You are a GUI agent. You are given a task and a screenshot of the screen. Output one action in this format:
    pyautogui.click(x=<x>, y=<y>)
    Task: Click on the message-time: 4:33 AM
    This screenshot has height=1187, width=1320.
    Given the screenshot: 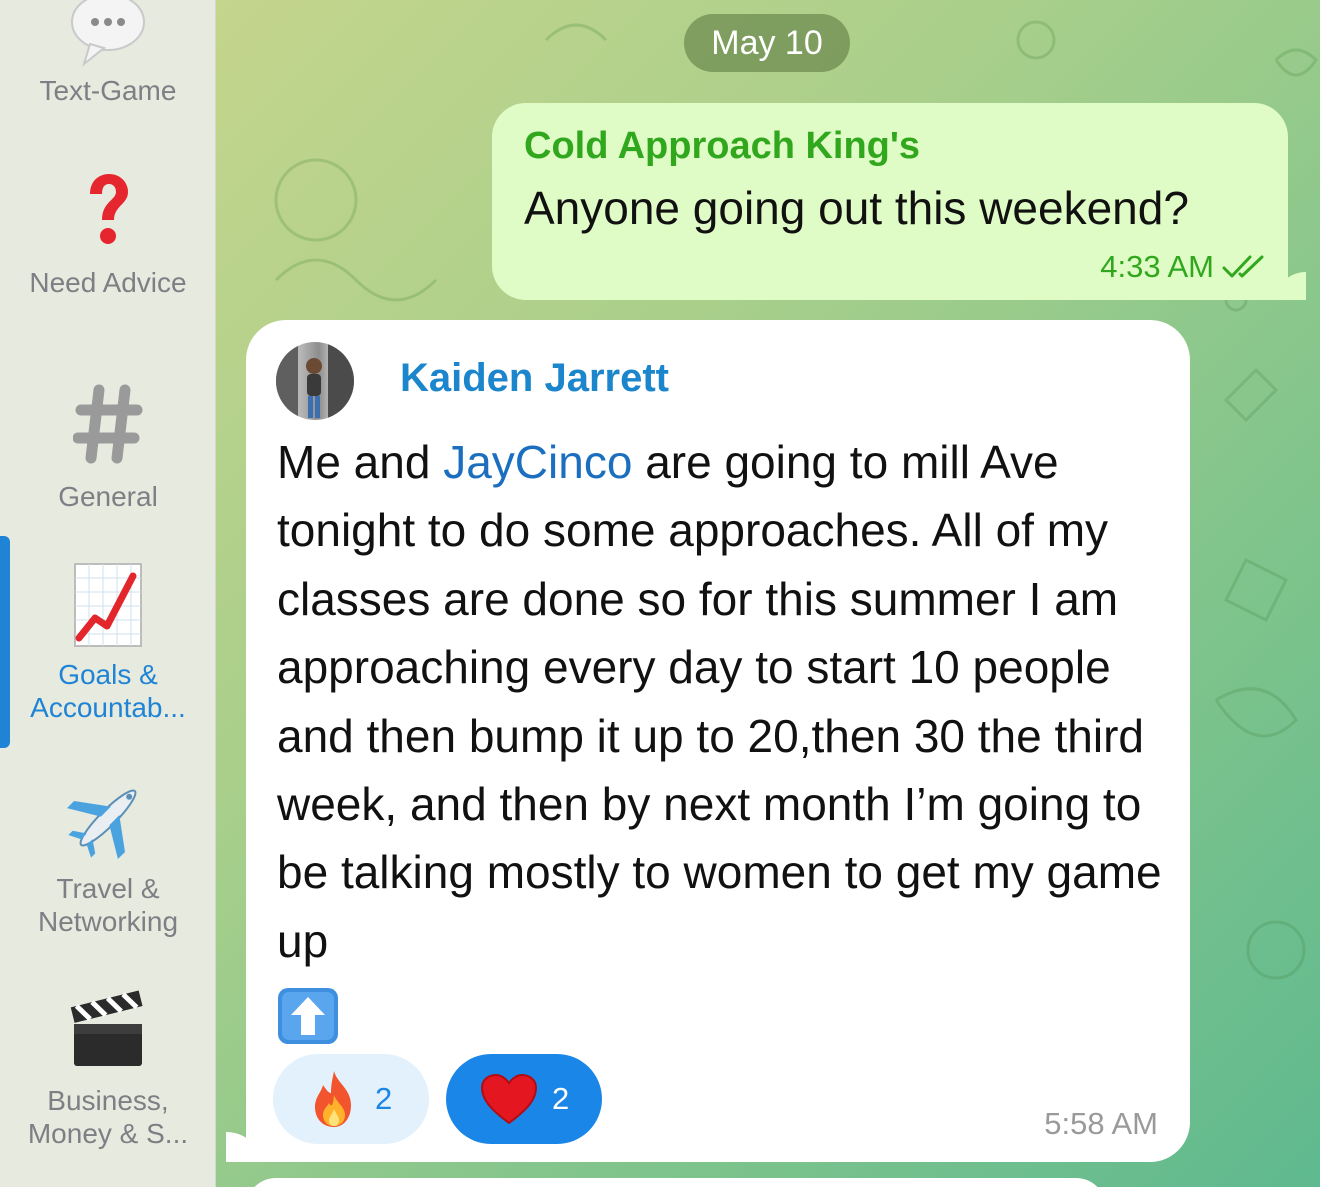 What is the action you would take?
    pyautogui.click(x=1157, y=266)
    